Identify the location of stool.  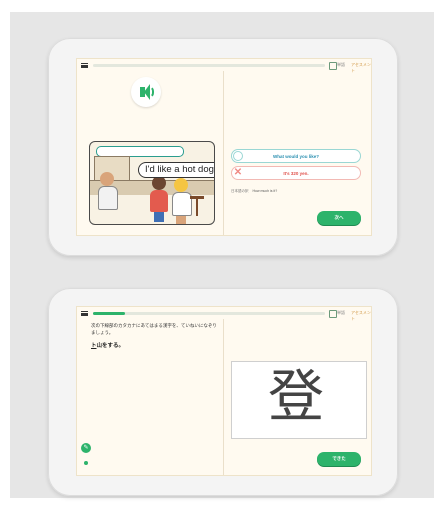
(197, 207).